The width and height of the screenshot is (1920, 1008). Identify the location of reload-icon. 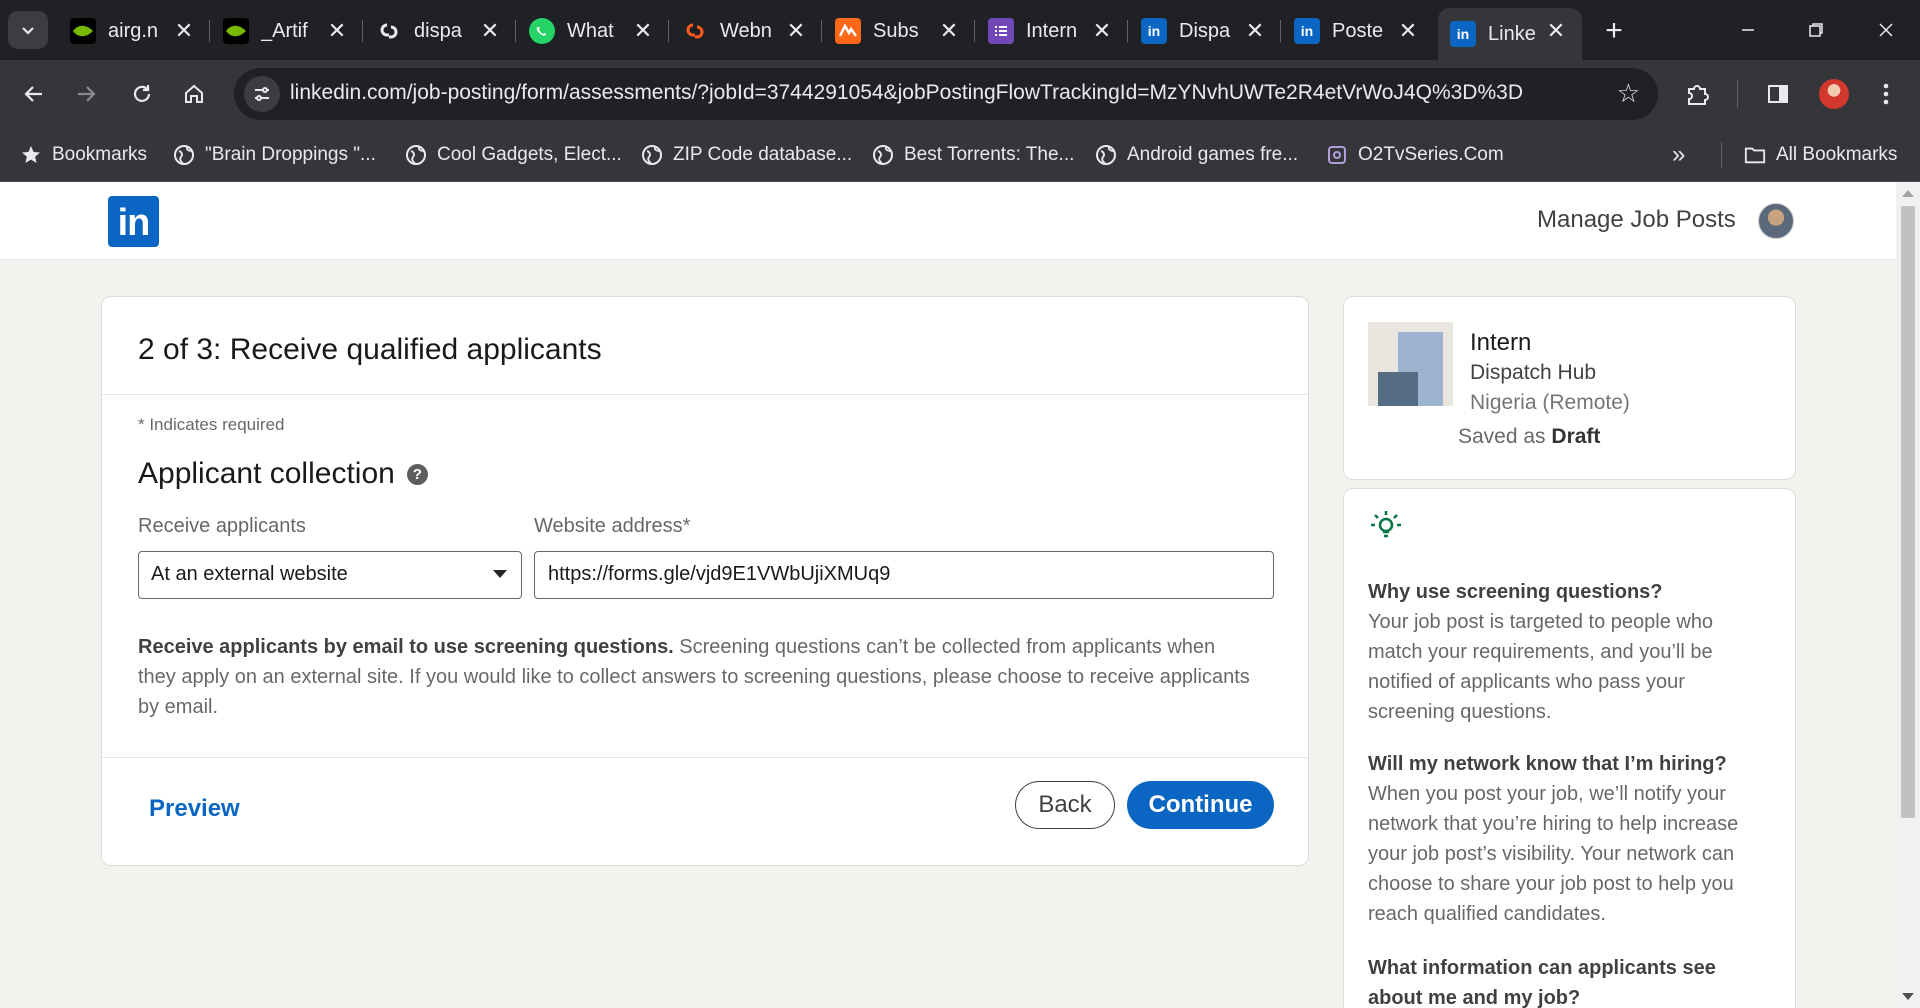
(142, 93).